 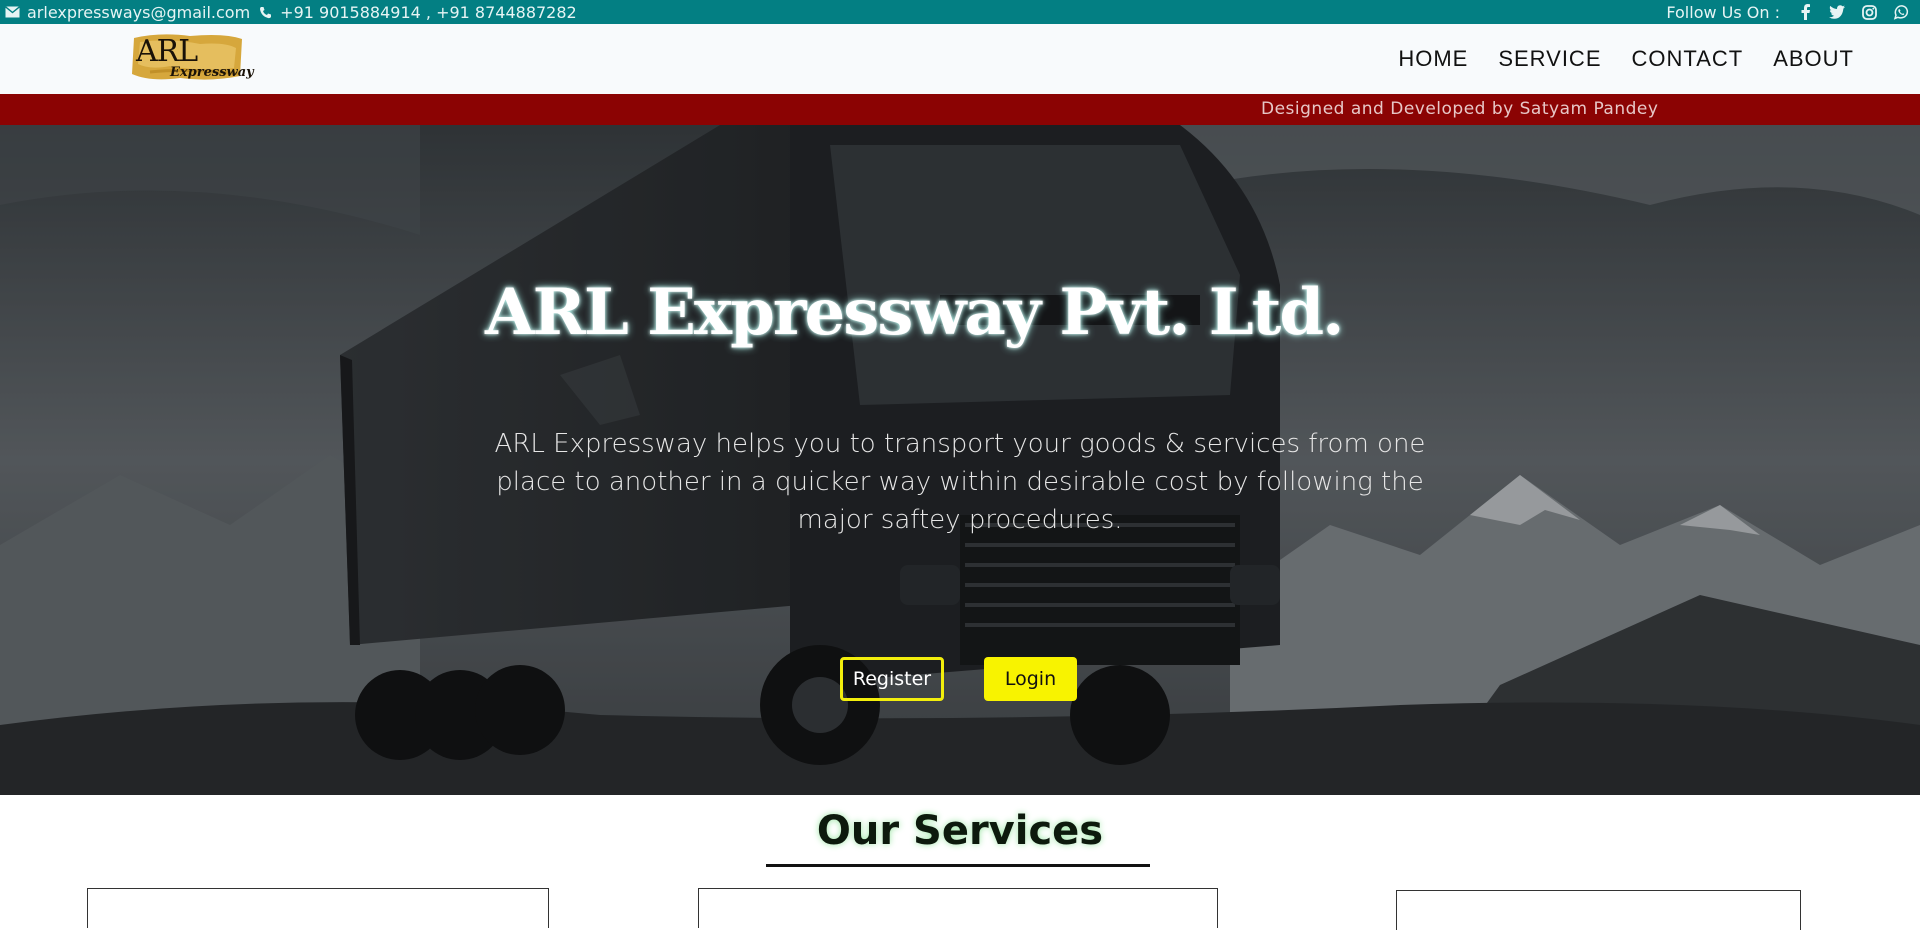 I want to click on nav-home: HOME, so click(x=1433, y=59).